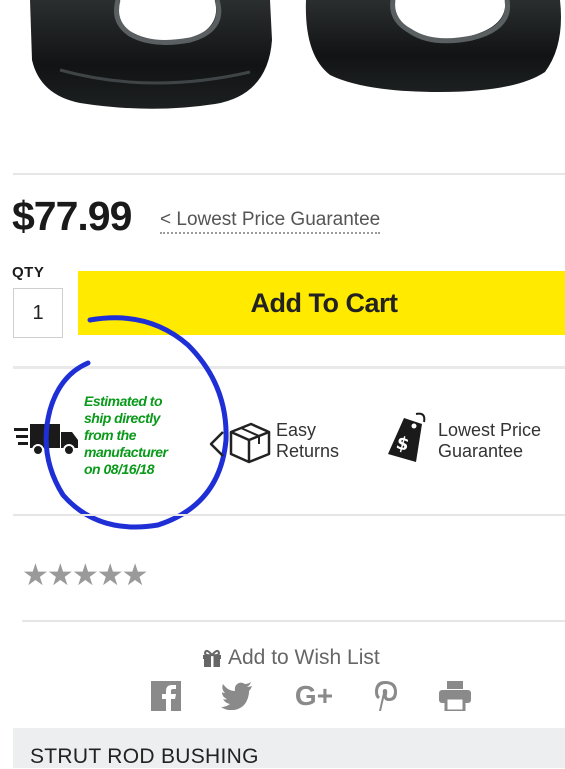 This screenshot has height=769, width=565. Describe the element at coordinates (239, 442) in the screenshot. I see `box-return-icon` at that location.